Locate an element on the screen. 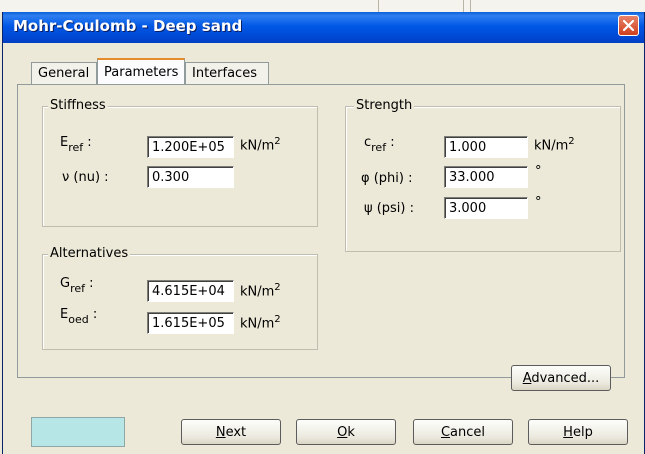  c-ref-label: cref : is located at coordinates (379, 144).